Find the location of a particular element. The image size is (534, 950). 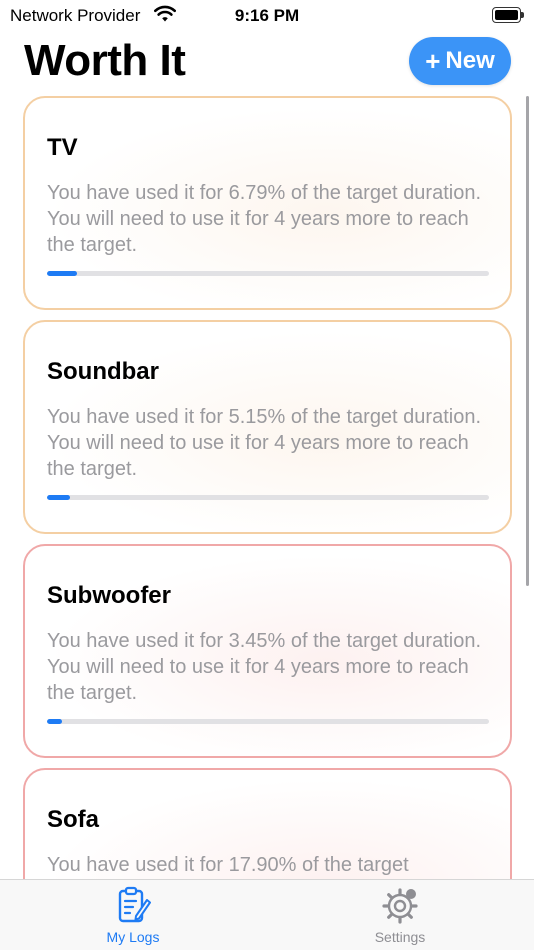

new-button: + New is located at coordinates (460, 61).